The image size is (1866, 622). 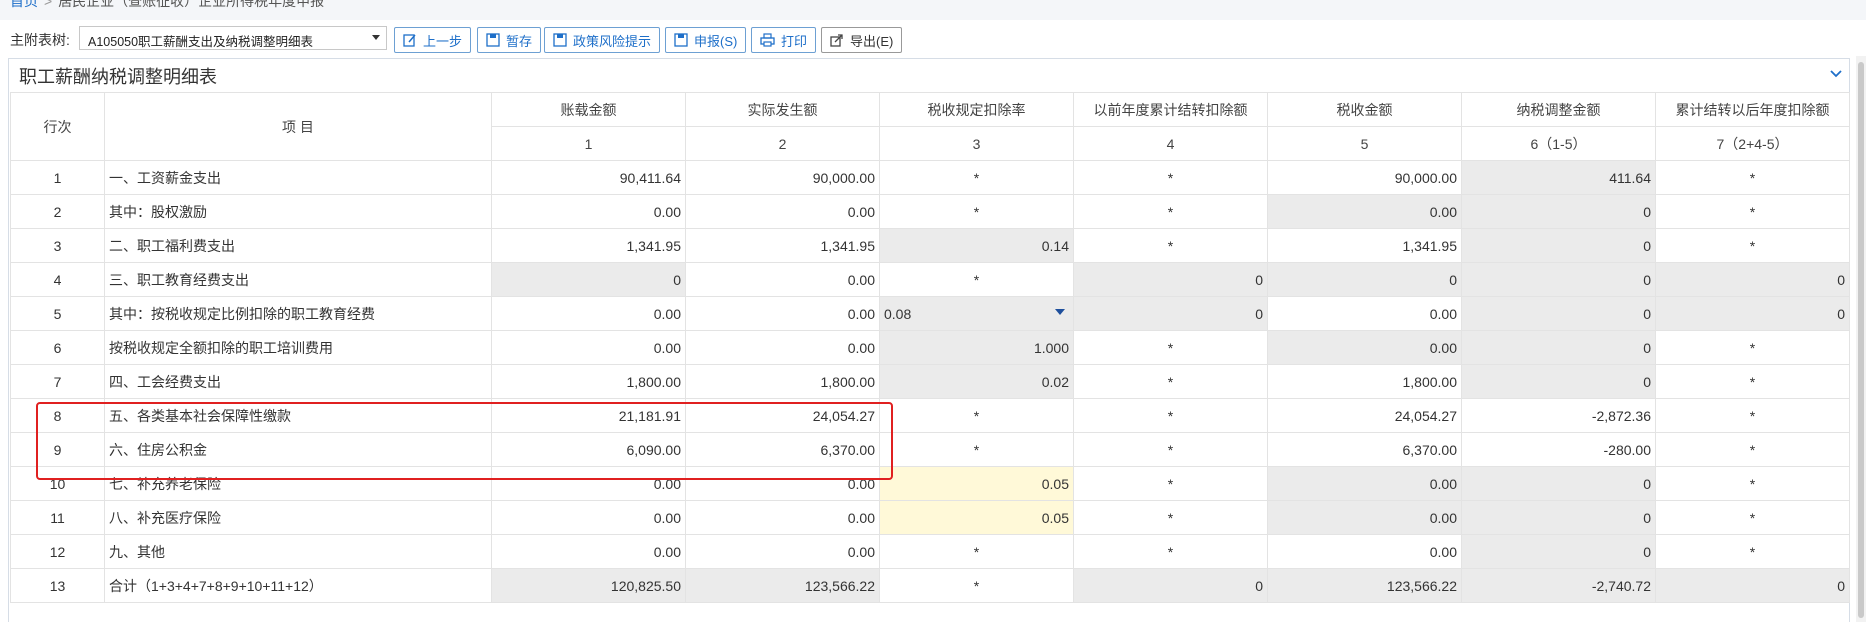 I want to click on declare-button: 申报(S), so click(x=706, y=40).